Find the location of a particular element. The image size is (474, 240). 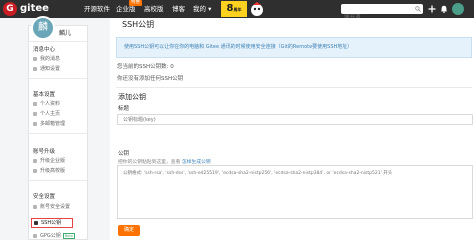

user-avatar is located at coordinates (458, 9).